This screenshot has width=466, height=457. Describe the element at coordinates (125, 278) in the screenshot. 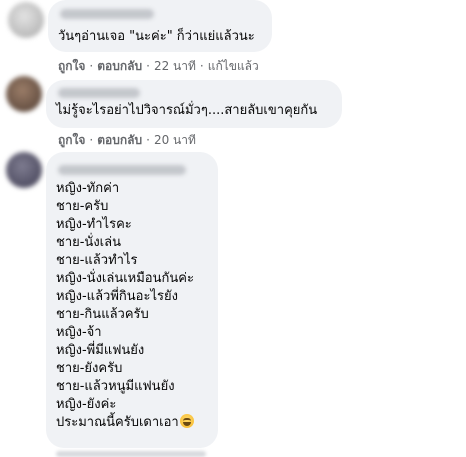

I see `comment-line: หญิง-นั่งเล่นเหมือนกันค่ะ` at that location.